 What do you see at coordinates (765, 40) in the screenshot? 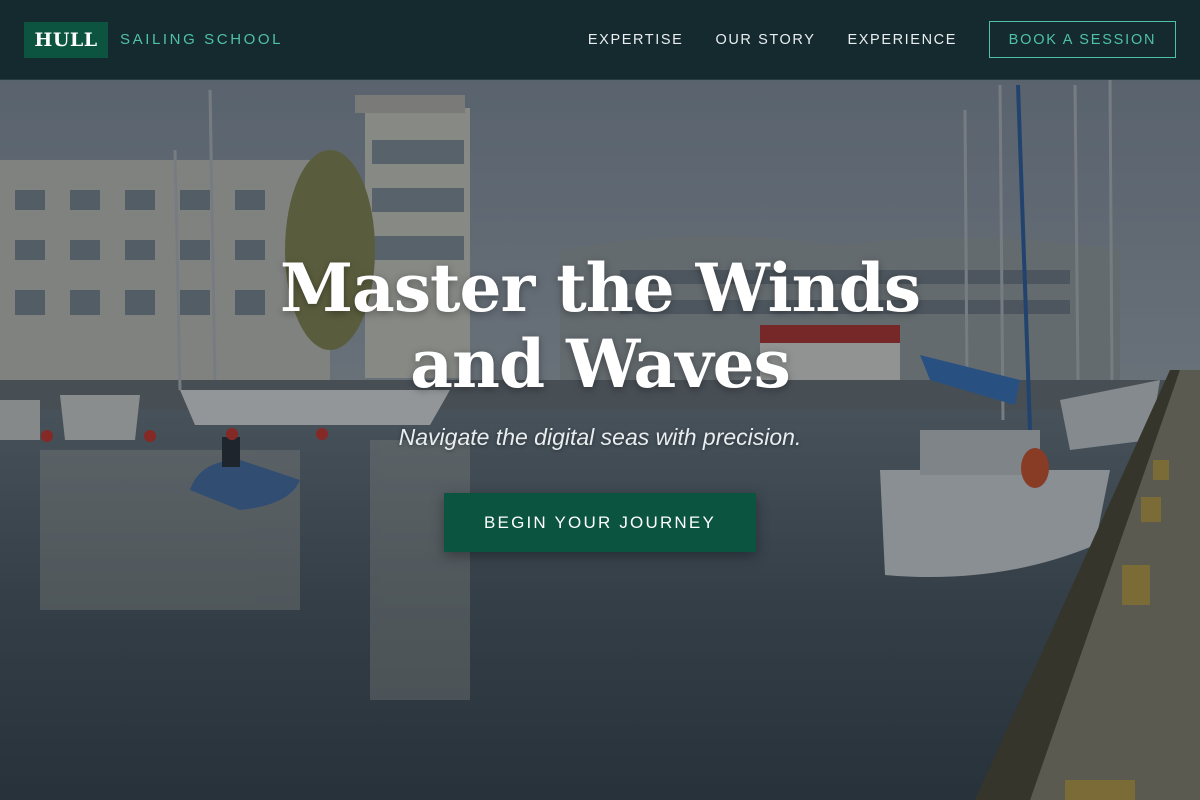
I see `nav-link-our-story: OUR STORY` at bounding box center [765, 40].